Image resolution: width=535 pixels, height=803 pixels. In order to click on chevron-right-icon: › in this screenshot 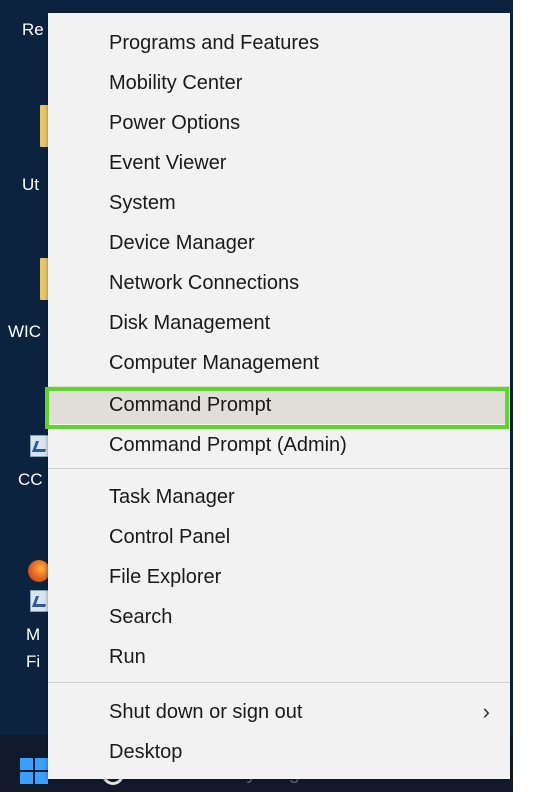, I will do `click(486, 711)`.